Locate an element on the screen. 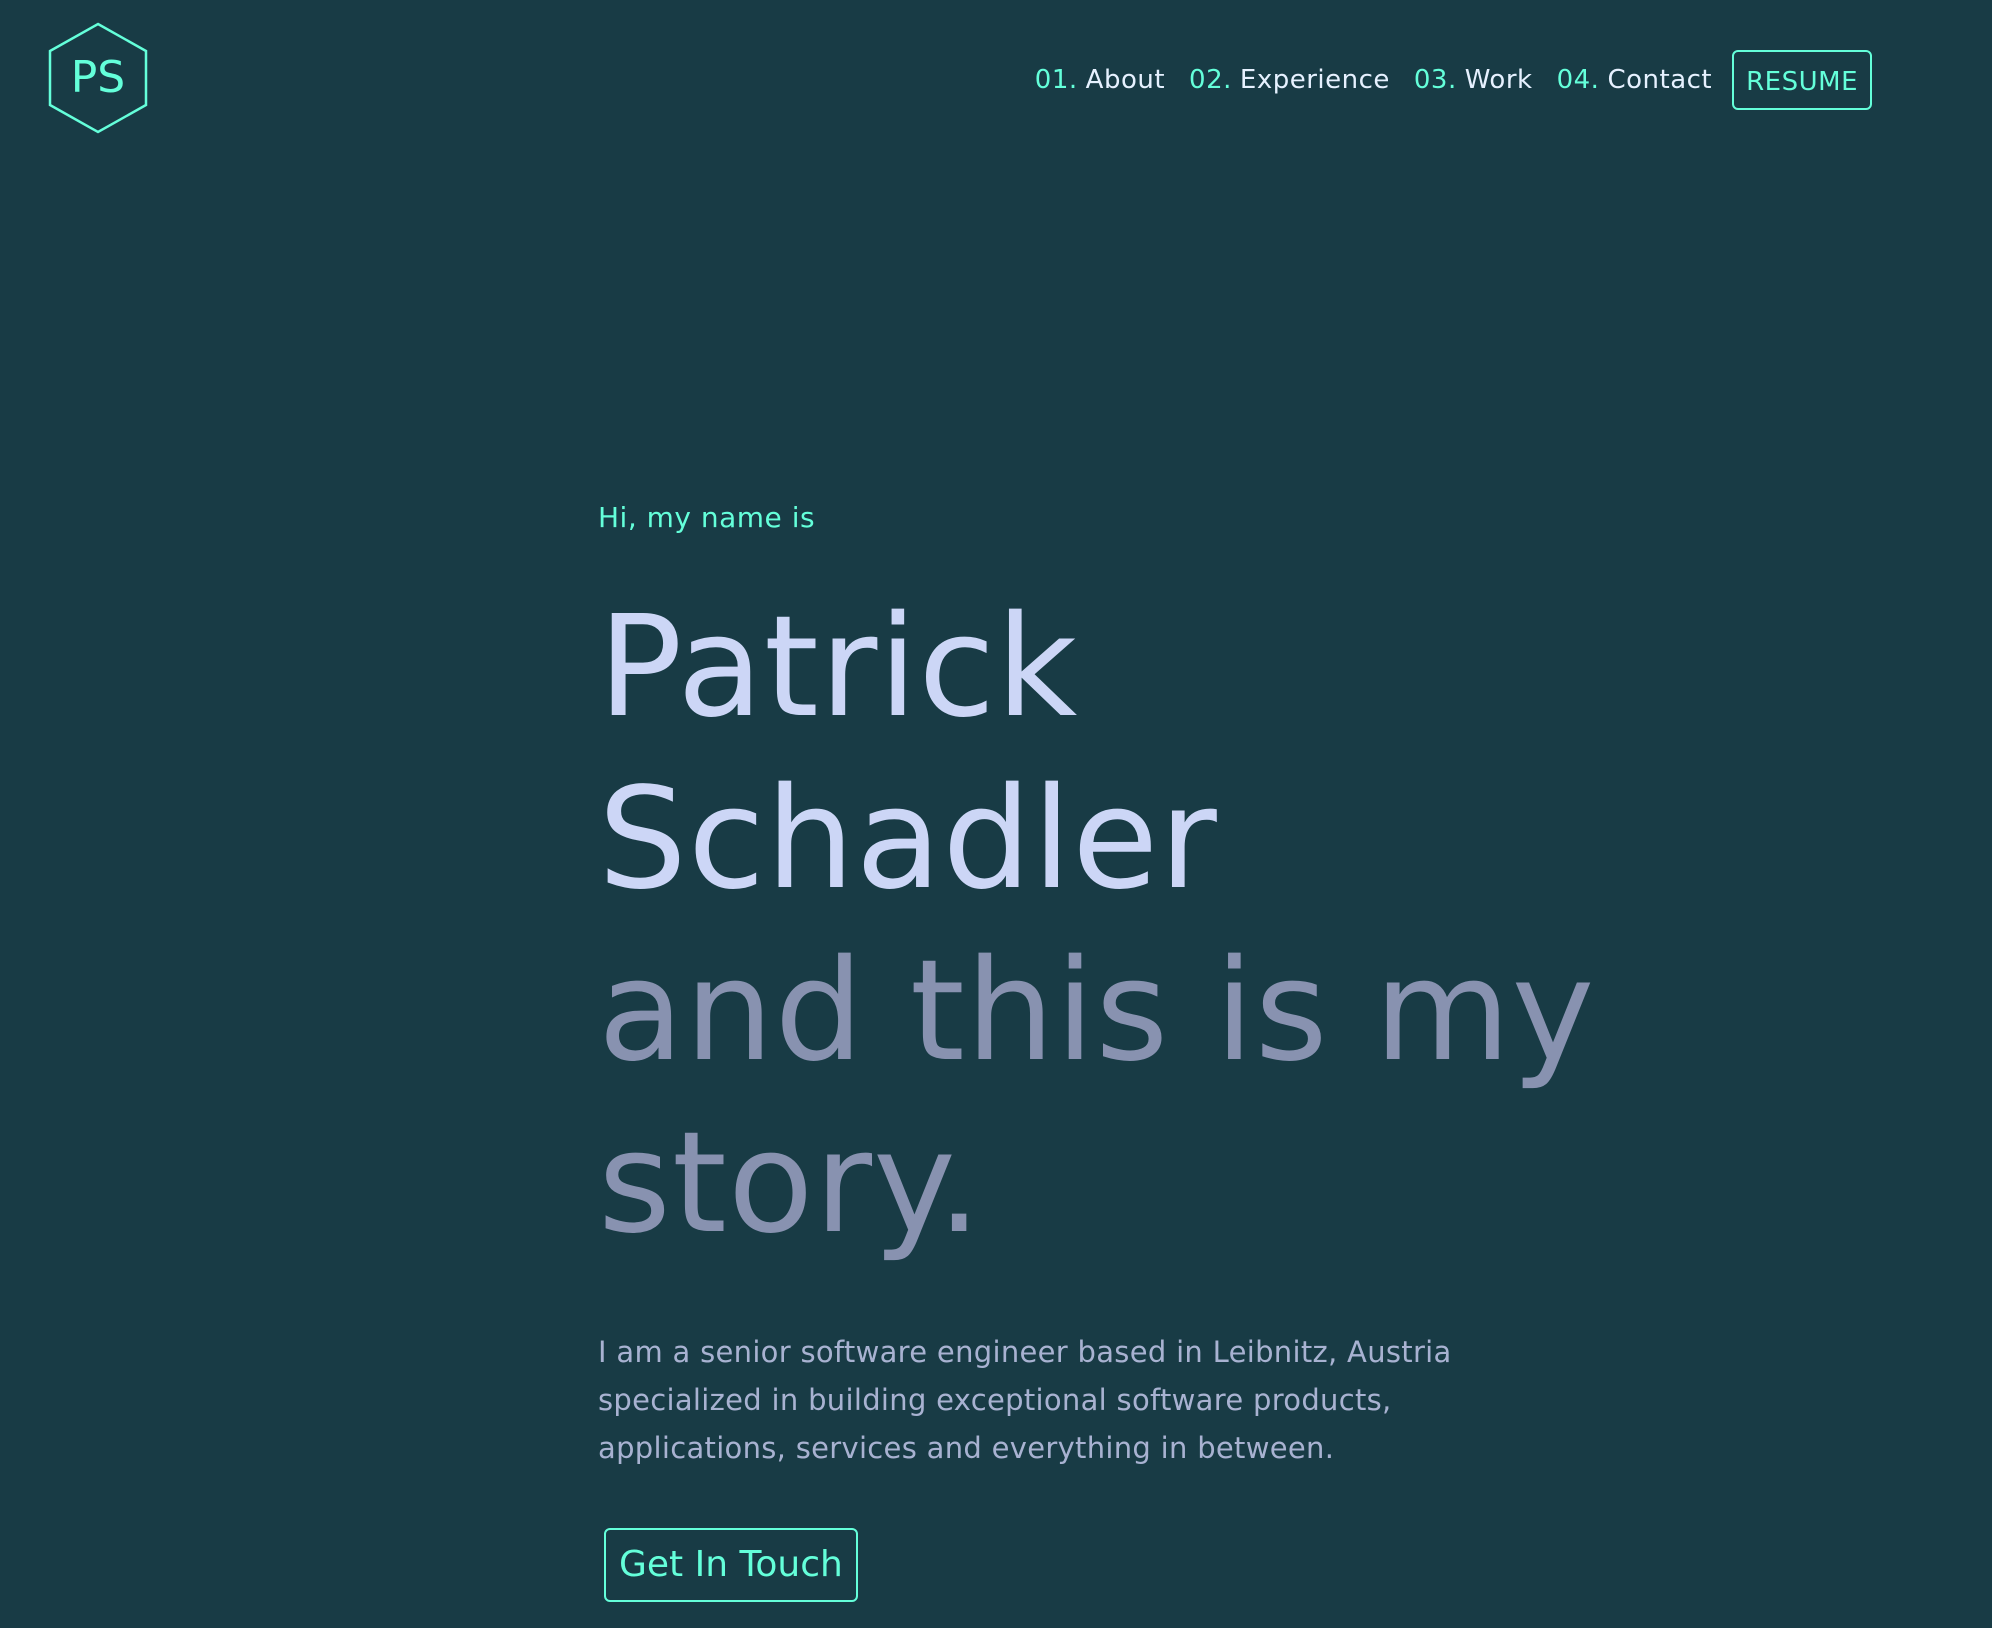 The height and width of the screenshot is (1628, 1992). nav-item-label: Experience is located at coordinates (1314, 80).